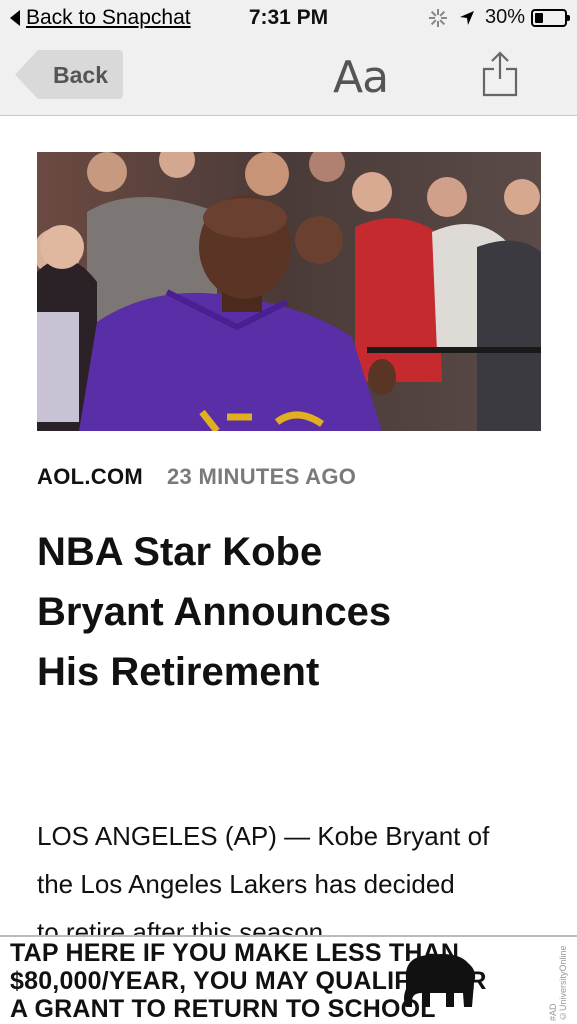 Image resolution: width=577 pixels, height=1024 pixels. I want to click on headline-line: His Retirement, so click(178, 672).